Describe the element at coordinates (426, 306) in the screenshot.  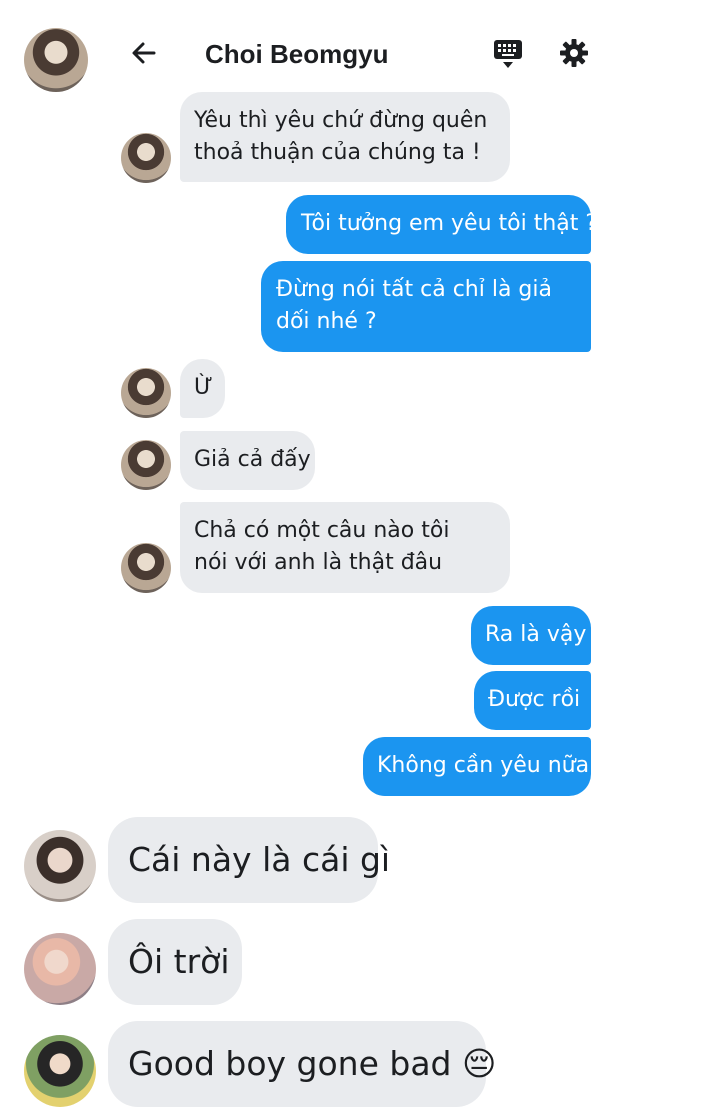
I see `message-bubble-outgoing: Đừng nói tất cả chỉ là giả dối nhé ?` at that location.